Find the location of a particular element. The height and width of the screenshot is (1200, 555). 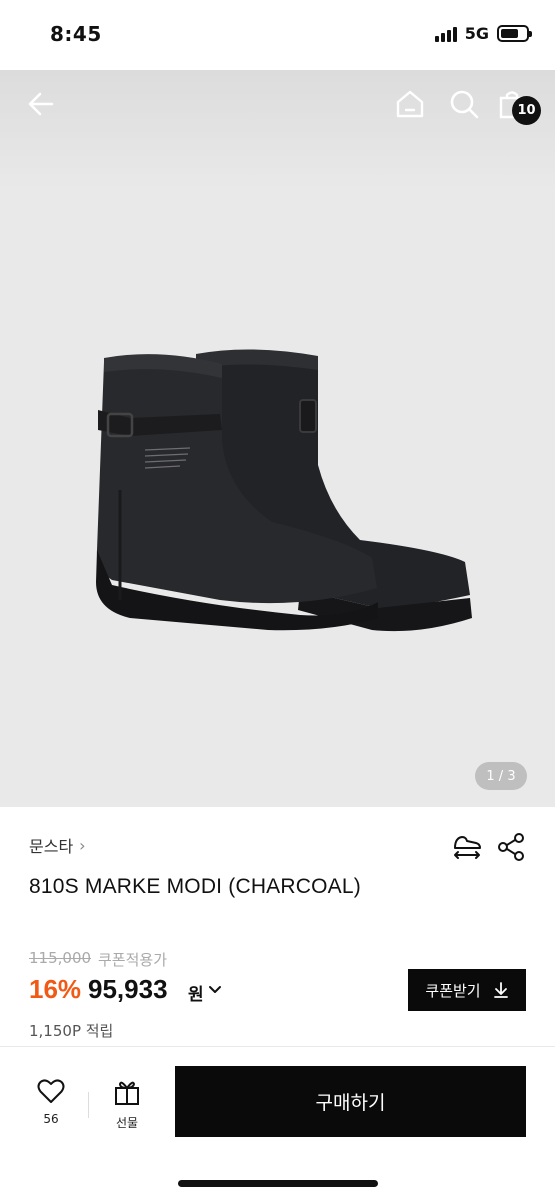

image-pager: 1 / 3 is located at coordinates (501, 776).